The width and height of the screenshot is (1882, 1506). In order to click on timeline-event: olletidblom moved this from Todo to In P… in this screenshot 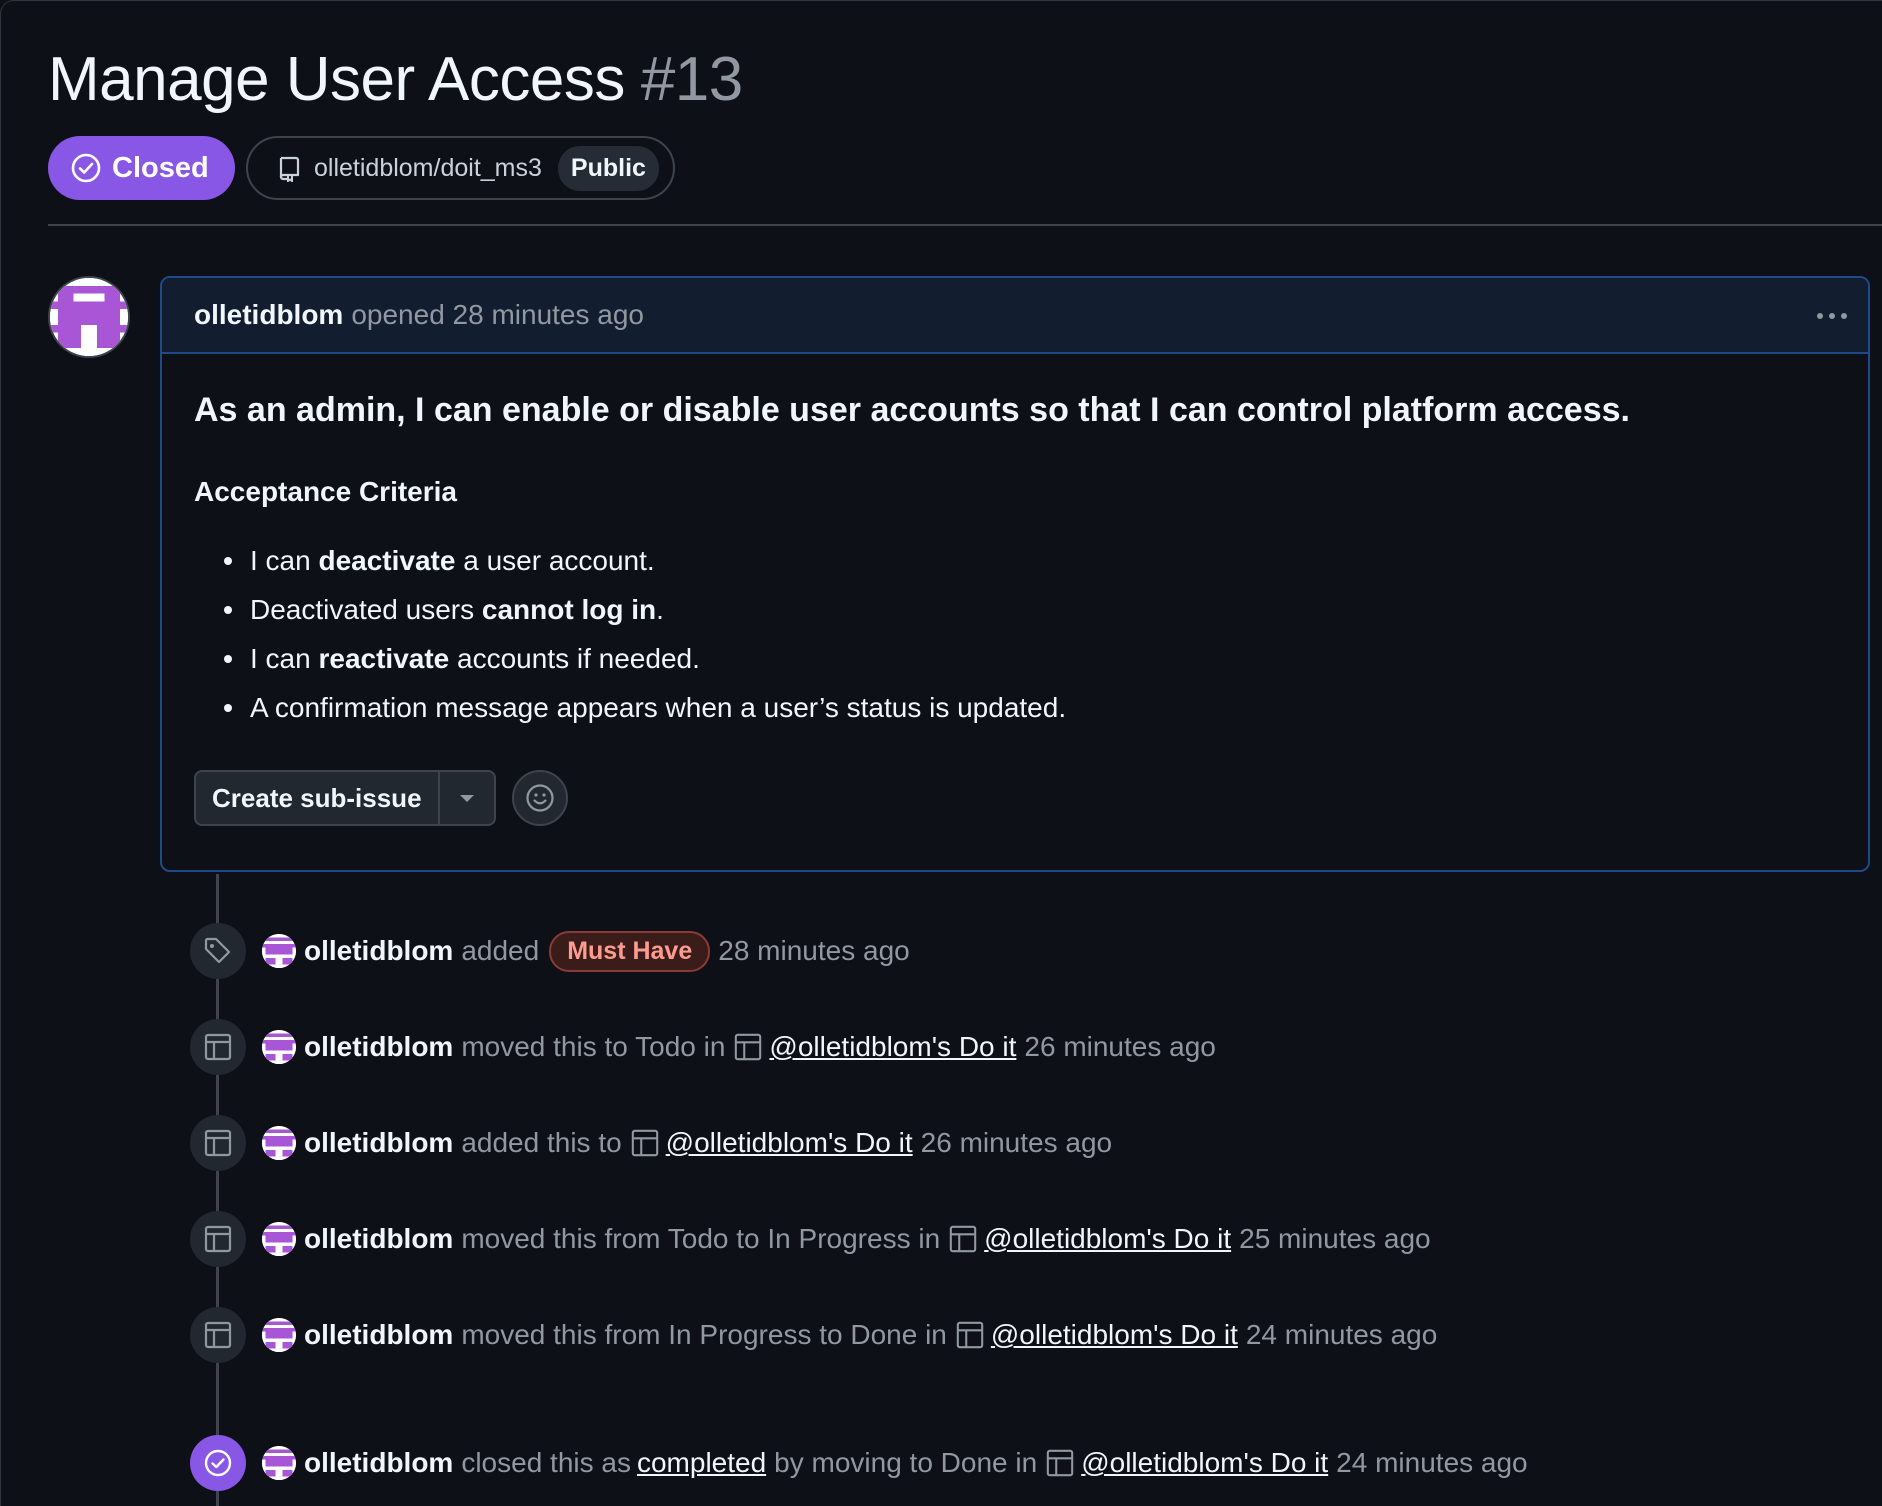, I will do `click(810, 1239)`.